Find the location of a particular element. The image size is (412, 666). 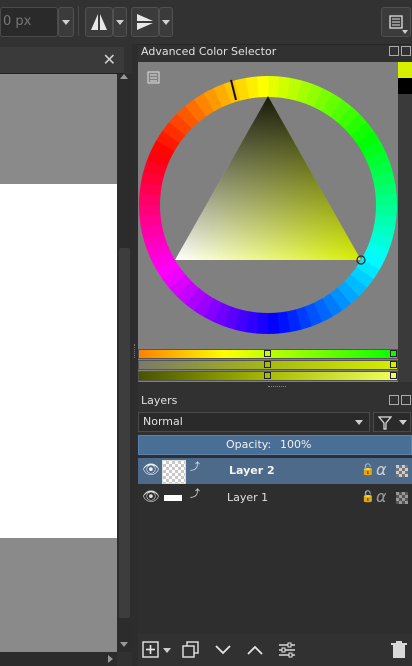

layer-row-layer-2: 👁 ⤴ Layer 2 🔓 α is located at coordinates (275, 471).